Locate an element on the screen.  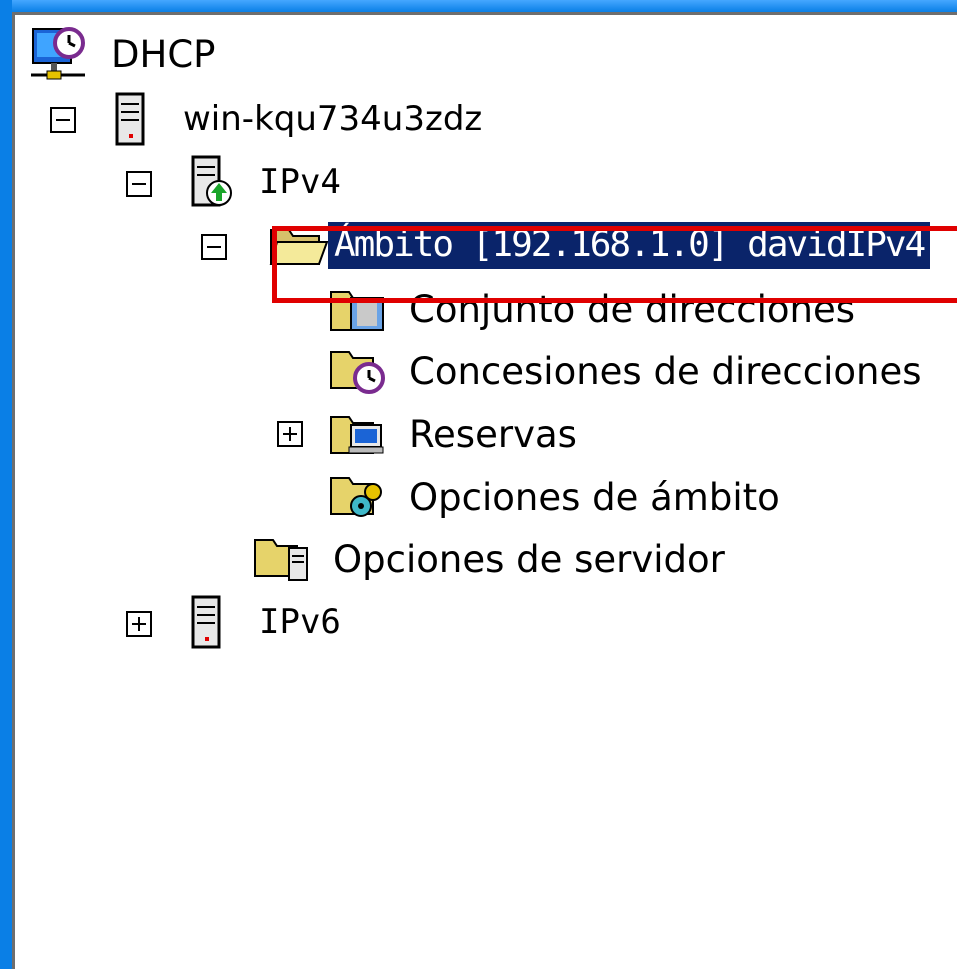
tree-node-label: Opciones de ámbito is located at coordinates (594, 497).